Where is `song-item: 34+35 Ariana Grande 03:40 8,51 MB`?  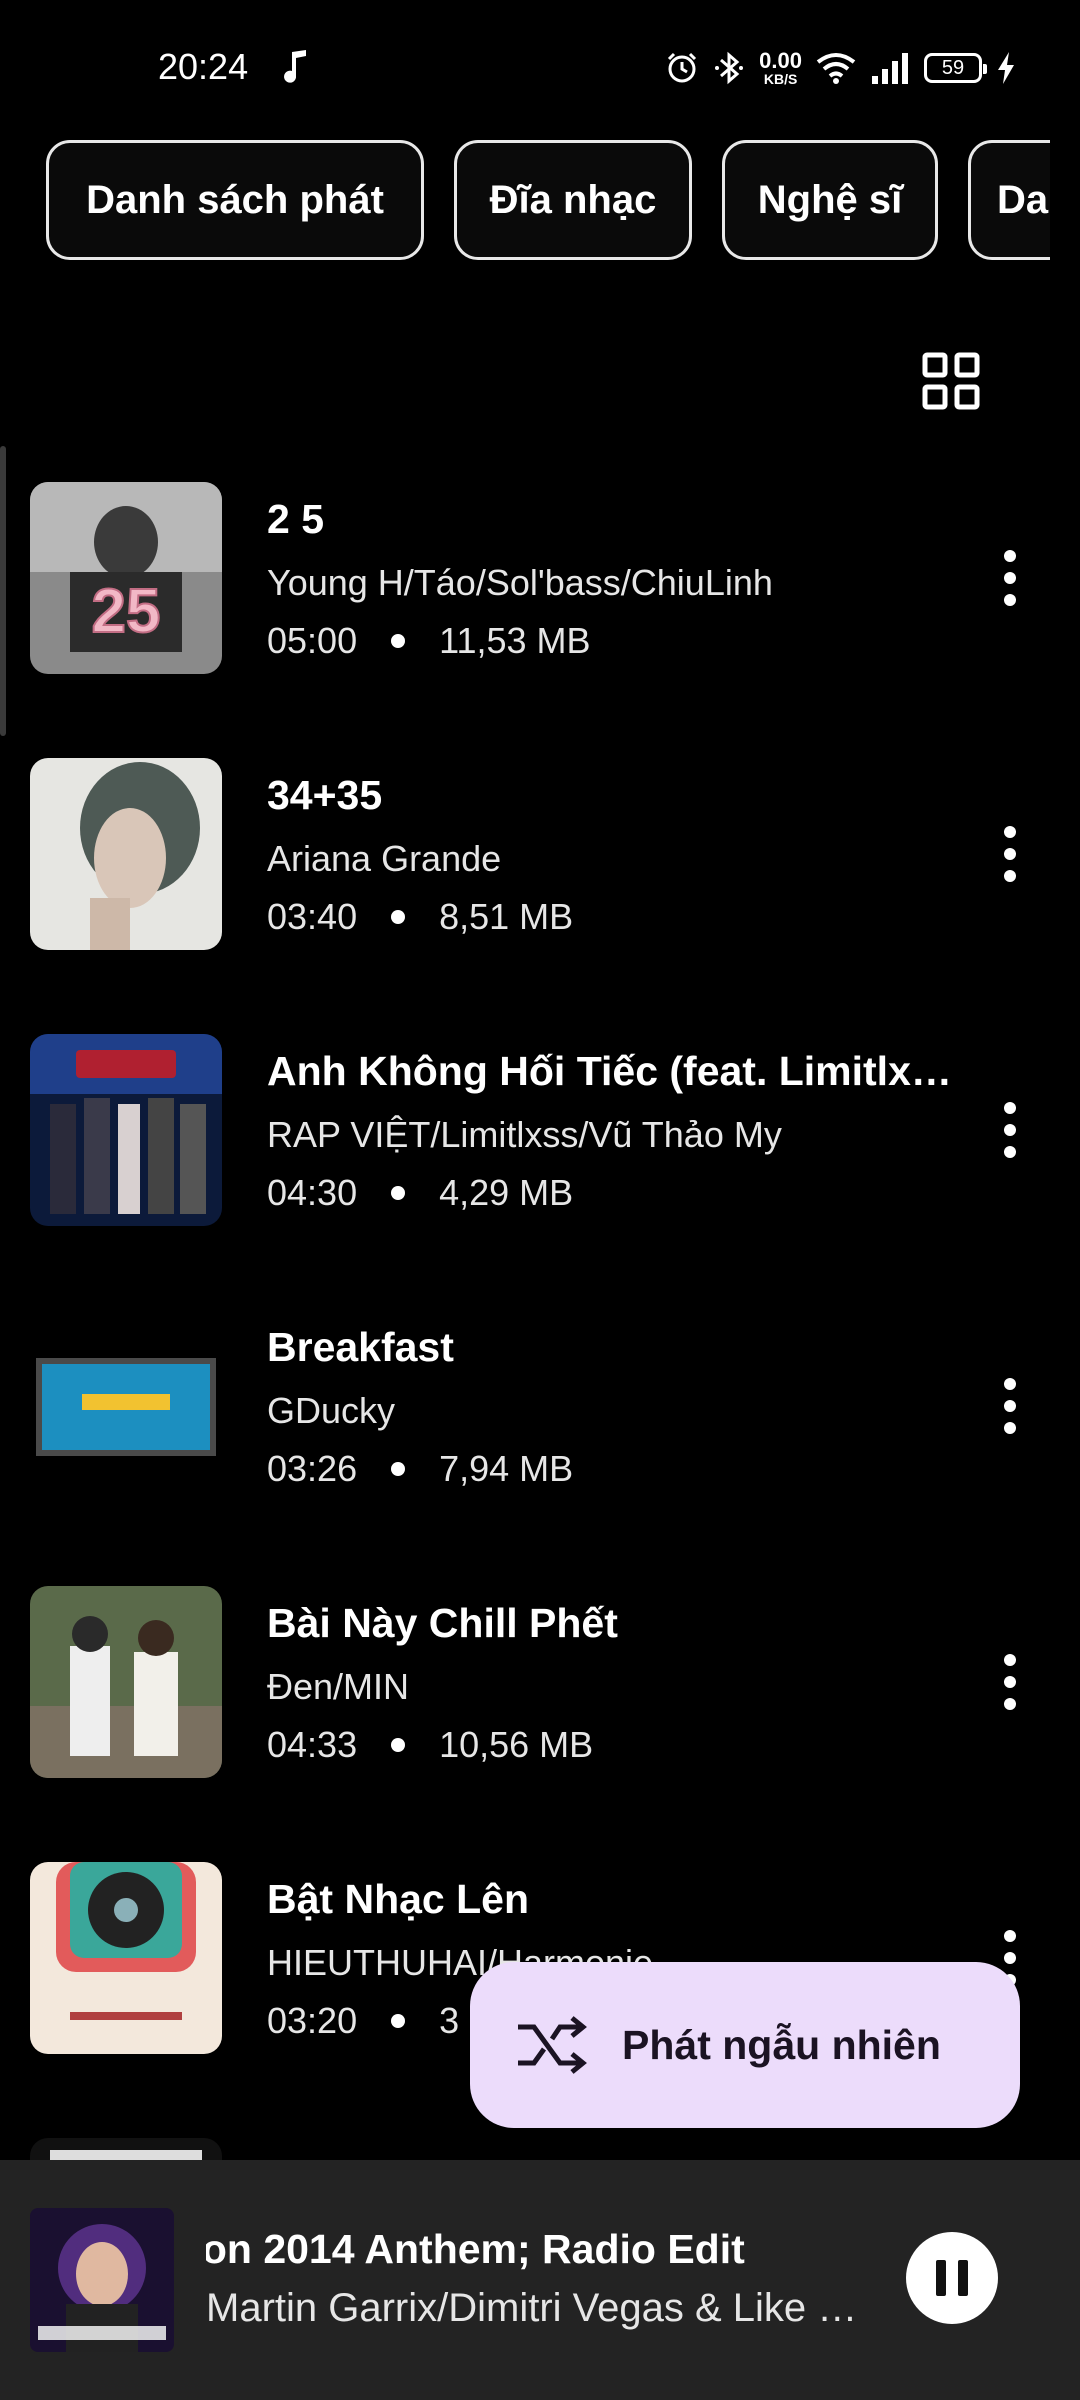 song-item: 34+35 Ariana Grande 03:40 8,51 MB is located at coordinates (540, 852).